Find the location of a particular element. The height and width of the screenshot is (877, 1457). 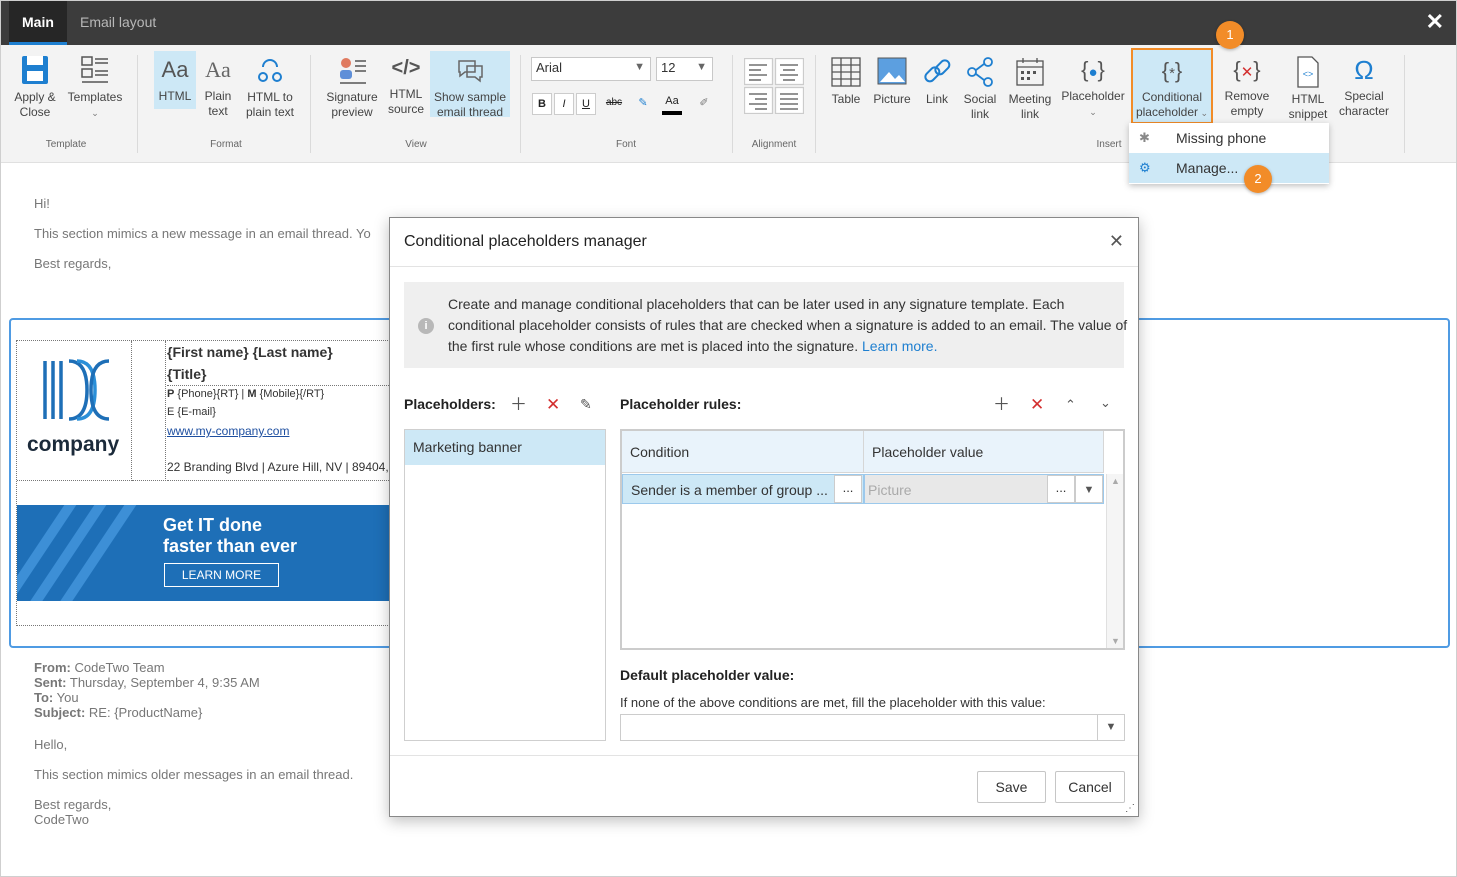

tab-main: Main is located at coordinates (38, 23).